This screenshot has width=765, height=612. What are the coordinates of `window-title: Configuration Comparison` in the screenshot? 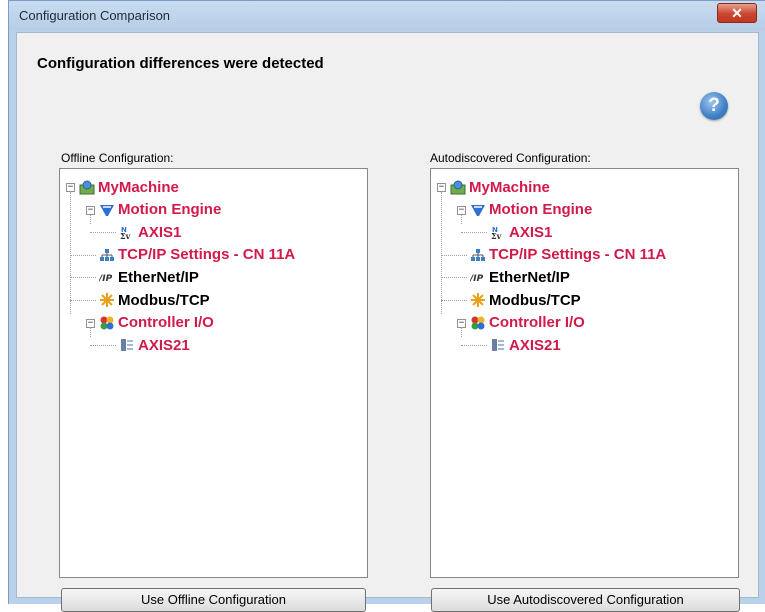 It's located at (95, 15).